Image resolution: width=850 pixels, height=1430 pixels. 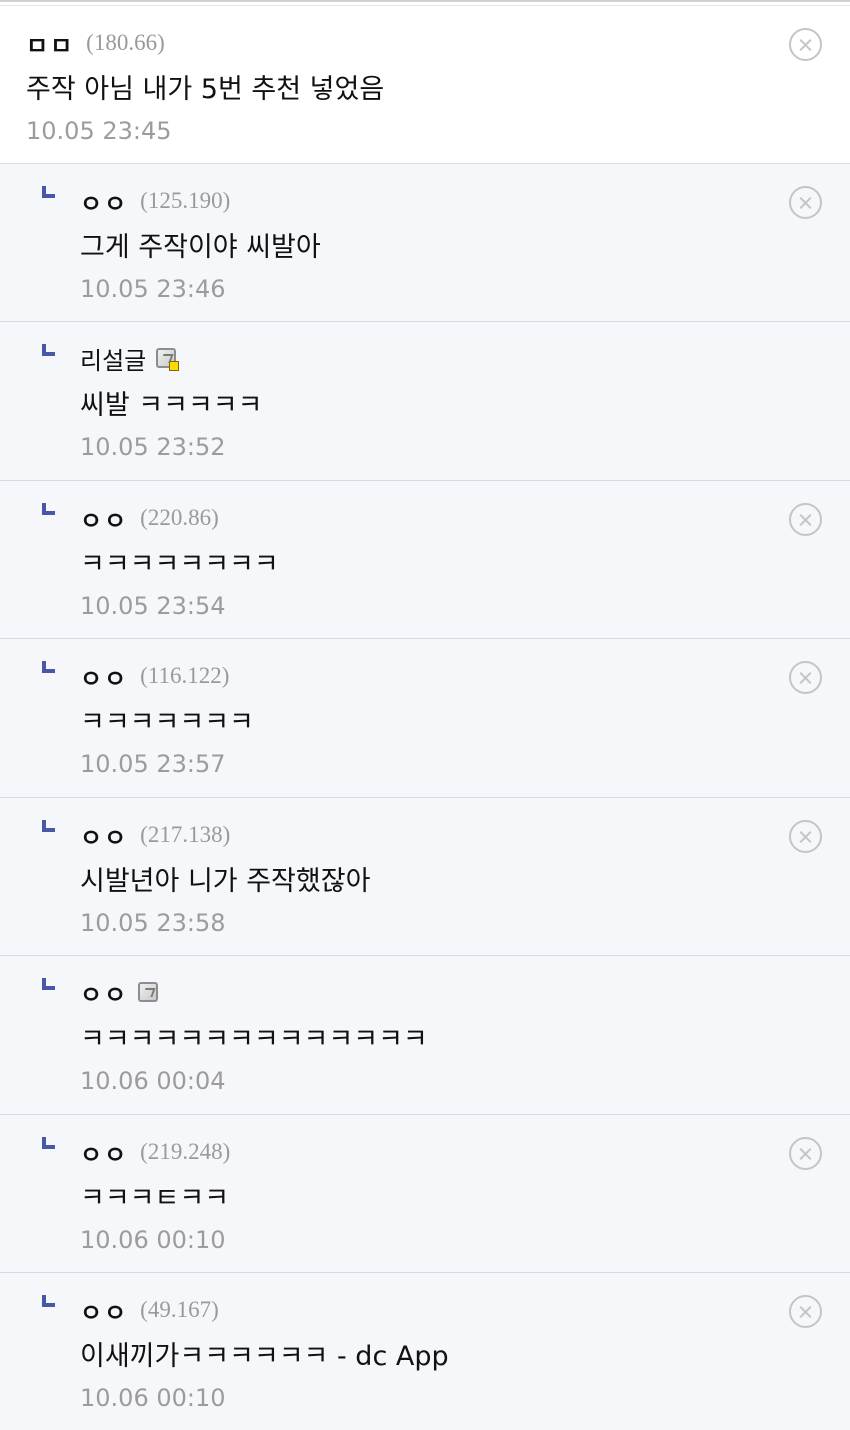 I want to click on comment-ip: (180.66), so click(x=125, y=42).